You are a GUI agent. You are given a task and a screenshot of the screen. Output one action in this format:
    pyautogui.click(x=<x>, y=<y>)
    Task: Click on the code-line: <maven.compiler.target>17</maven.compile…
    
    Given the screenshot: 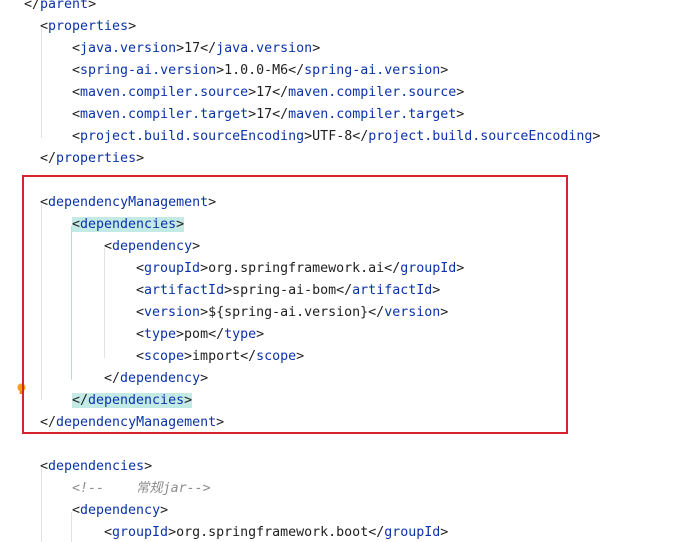 What is the action you would take?
    pyautogui.click(x=268, y=115)
    